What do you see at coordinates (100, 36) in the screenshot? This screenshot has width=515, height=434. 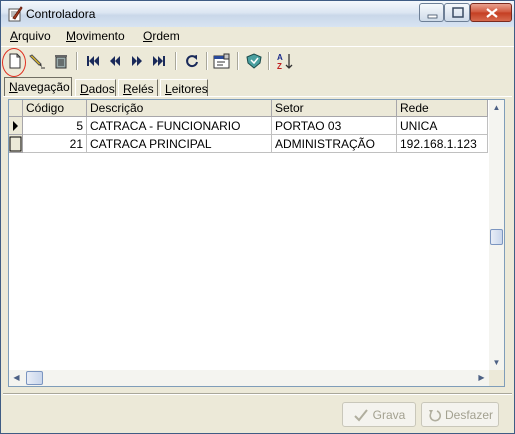 I see `menu-movimento-label: ovimento` at bounding box center [100, 36].